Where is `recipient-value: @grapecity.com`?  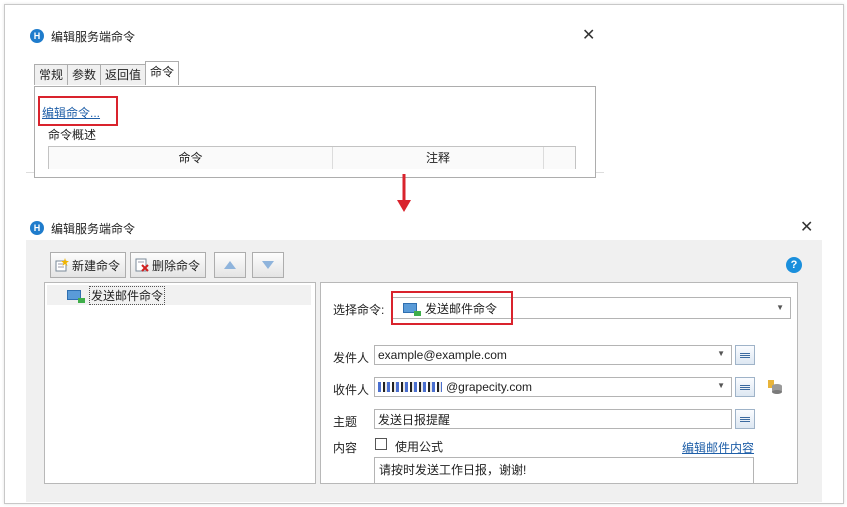 recipient-value: @grapecity.com is located at coordinates (489, 387).